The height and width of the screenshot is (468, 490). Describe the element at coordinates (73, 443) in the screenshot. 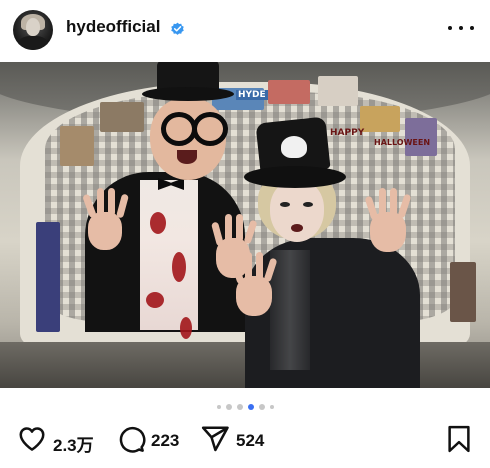

I see `like-count: 2.3万` at that location.